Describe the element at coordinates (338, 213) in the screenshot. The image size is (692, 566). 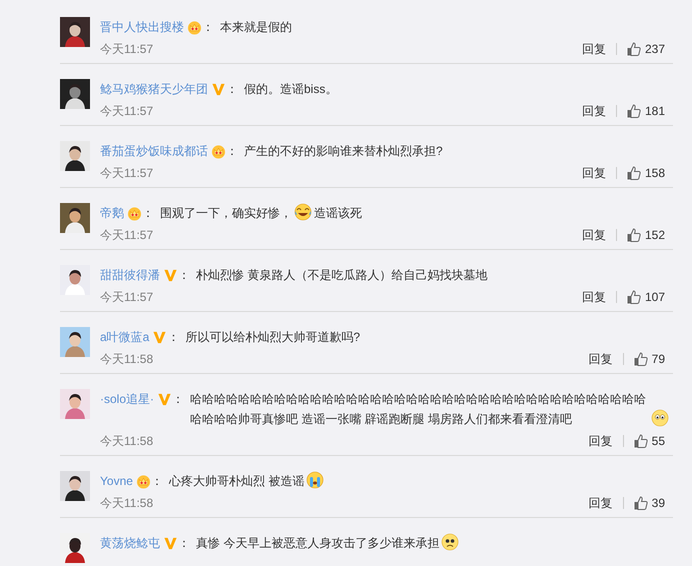
I see `comment-text: 造谣该死` at that location.